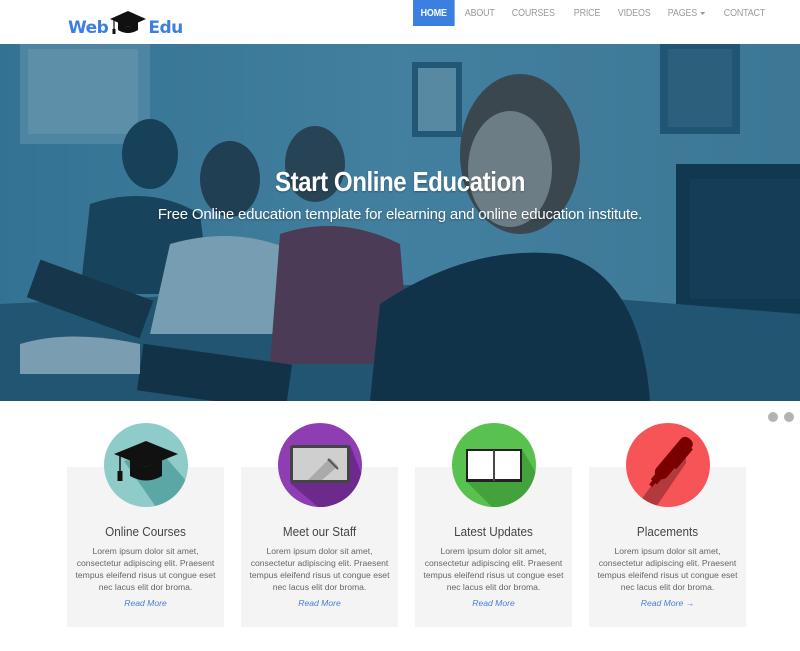 The height and width of the screenshot is (651, 800). I want to click on nav-home: HOME, so click(434, 13).